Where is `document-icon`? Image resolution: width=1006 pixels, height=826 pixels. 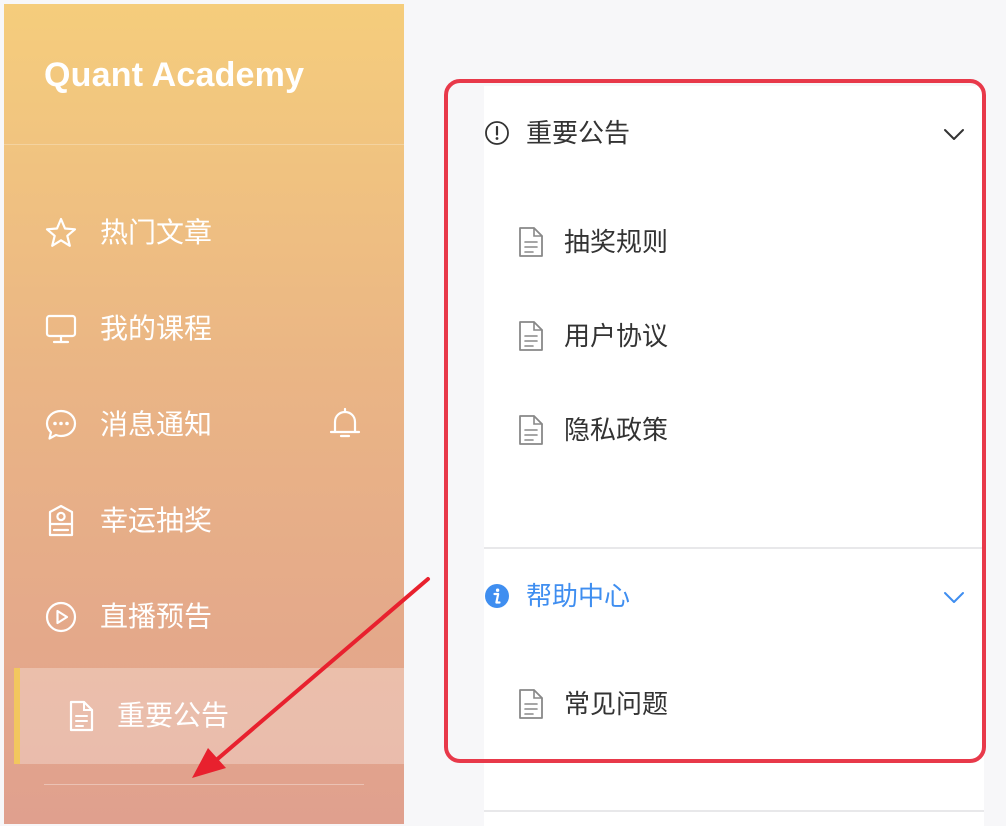
document-icon is located at coordinates (81, 716).